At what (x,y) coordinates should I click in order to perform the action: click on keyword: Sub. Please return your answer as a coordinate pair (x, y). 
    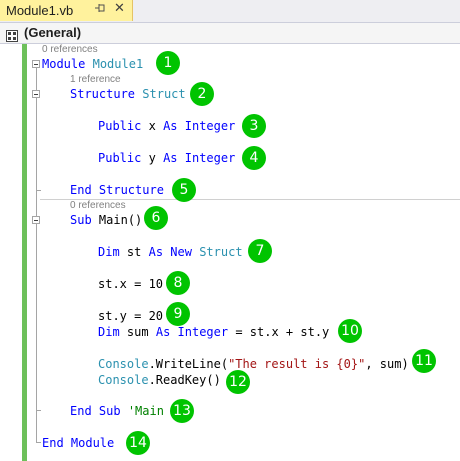
    Looking at the image, I should click on (81, 220).